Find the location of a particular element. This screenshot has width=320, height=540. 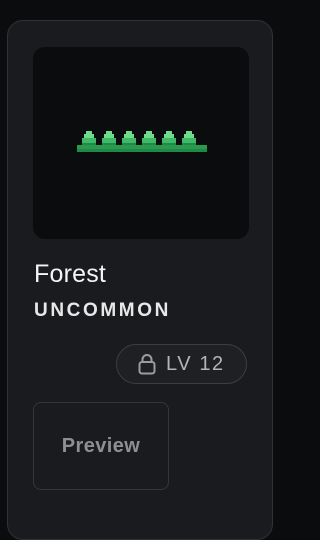

rarity-label: UNCOMMON is located at coordinates (102, 310).